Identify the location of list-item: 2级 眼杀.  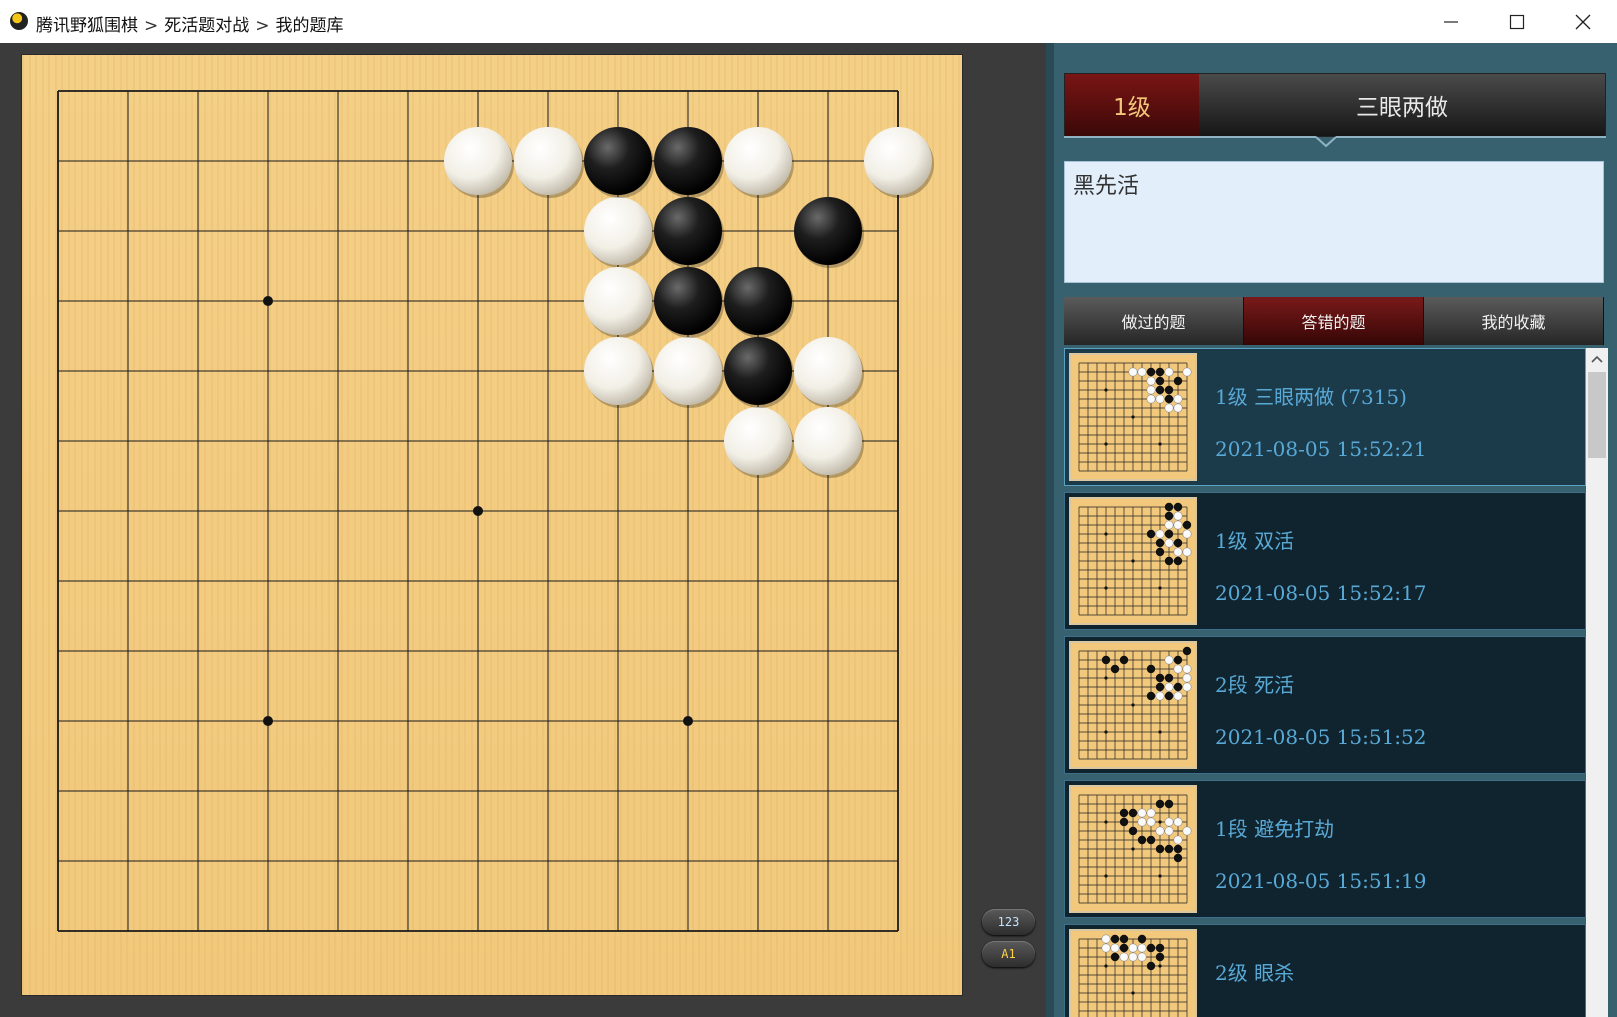
(1325, 970).